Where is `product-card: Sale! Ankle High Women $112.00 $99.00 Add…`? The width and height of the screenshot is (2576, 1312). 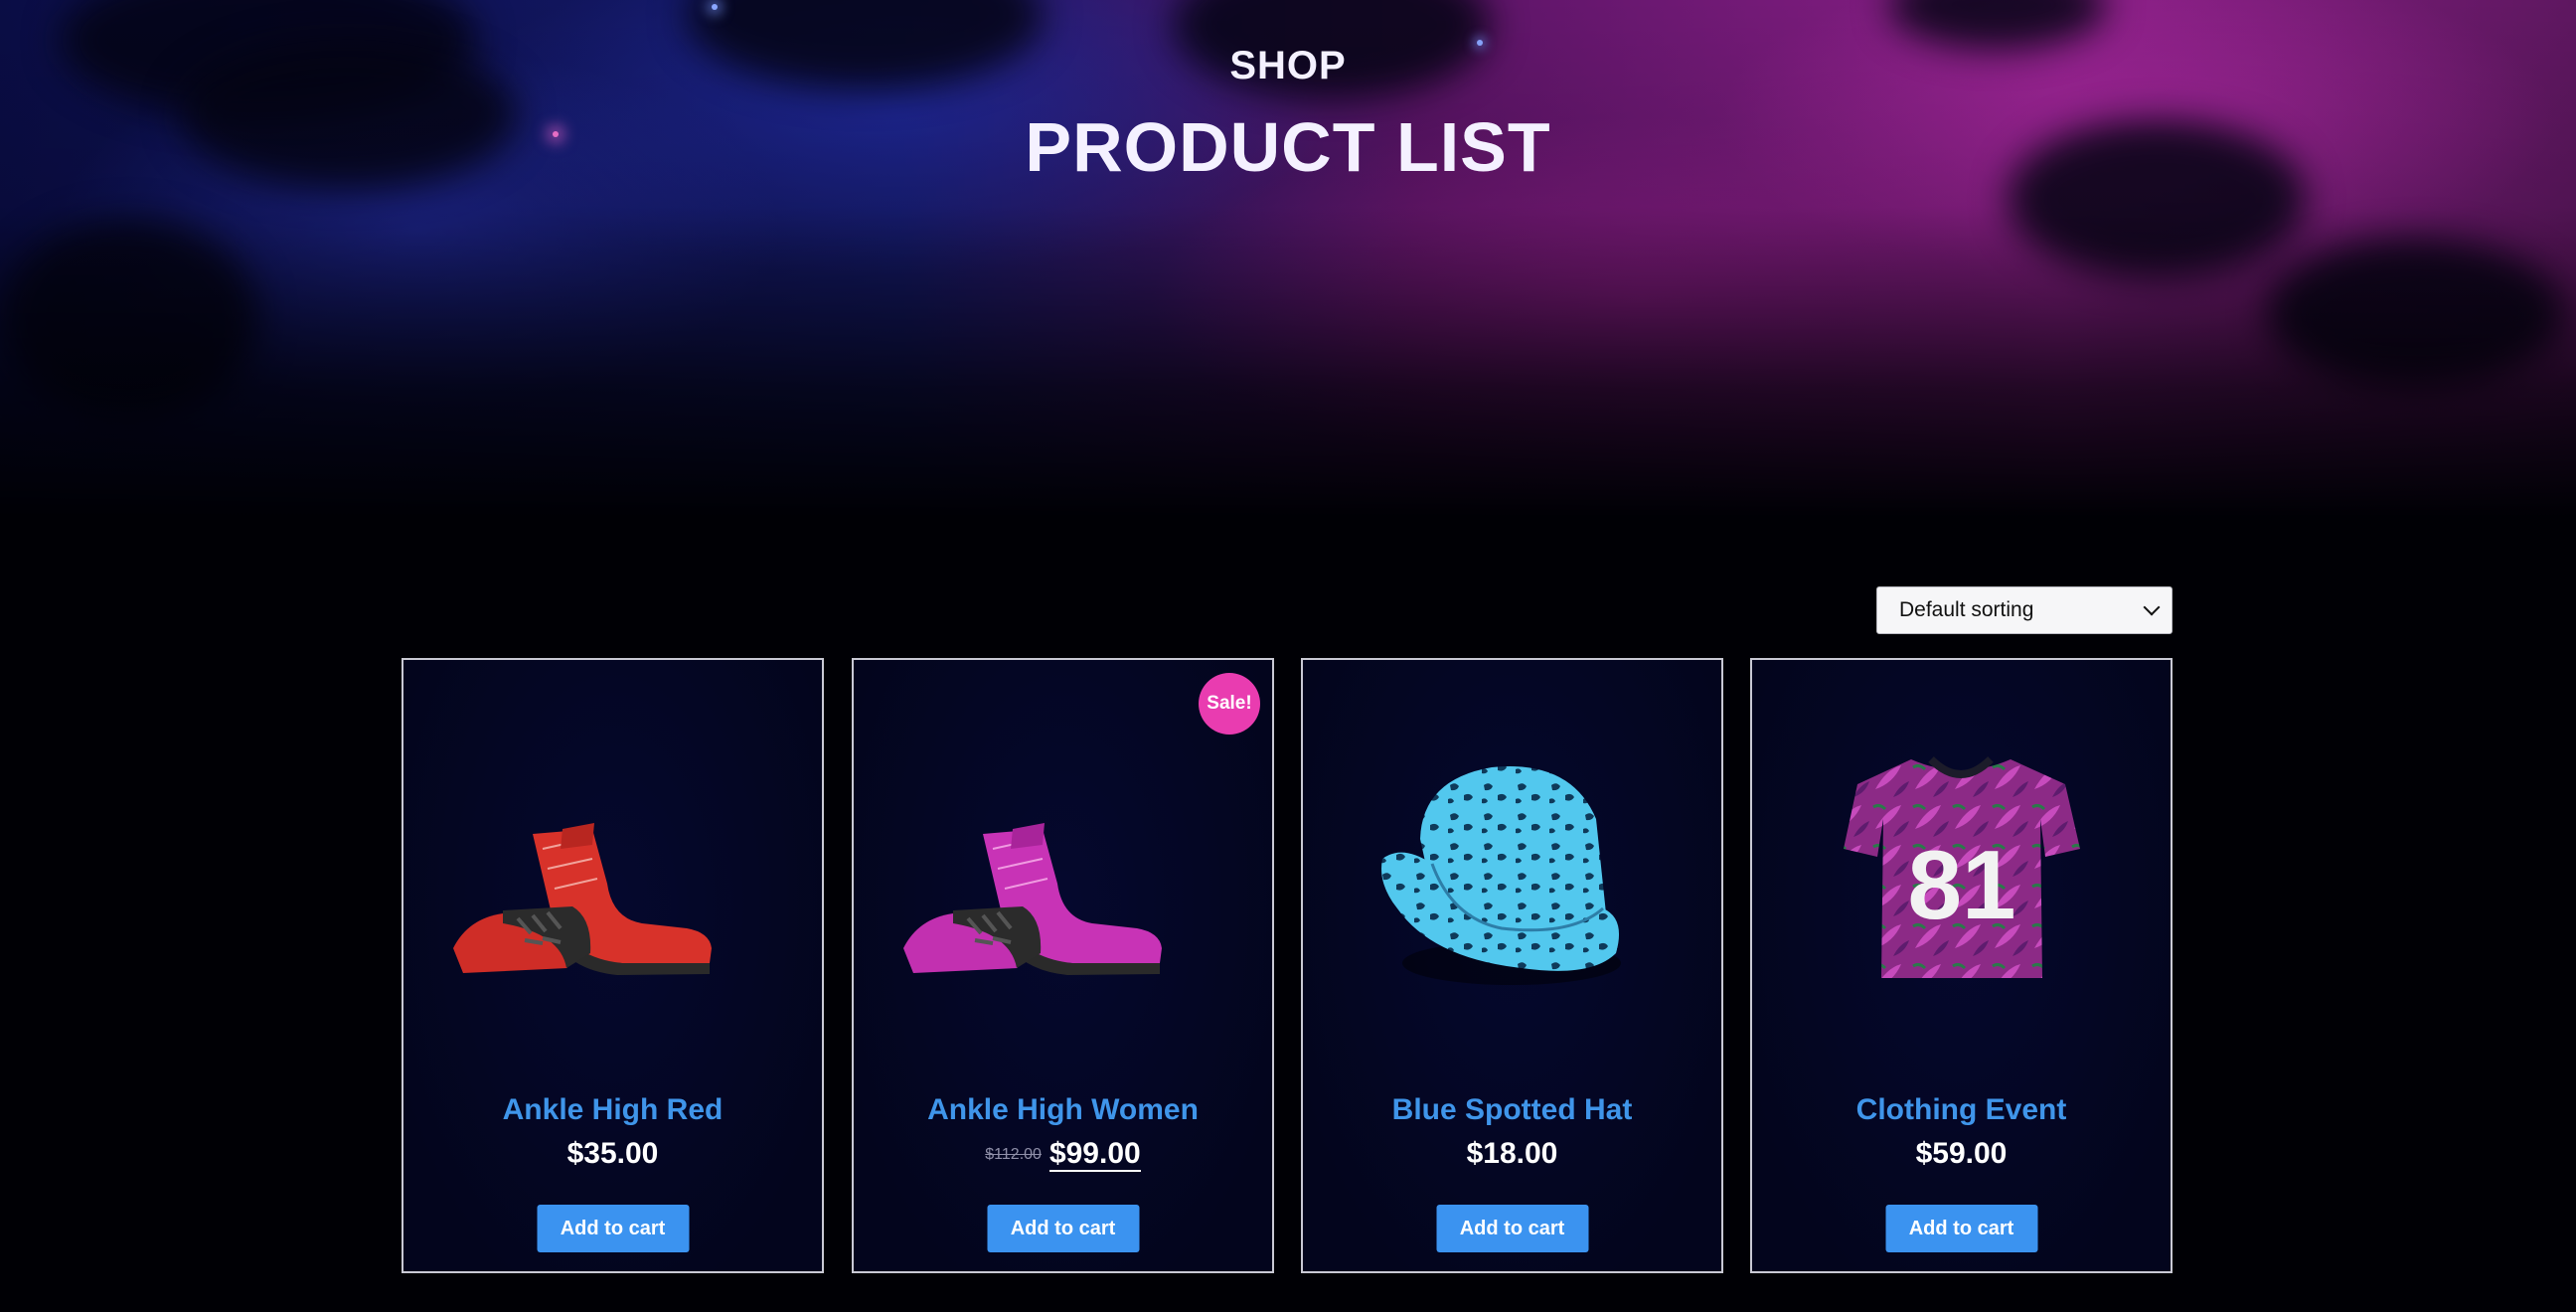 product-card: Sale! Ankle High Women $112.00 $99.00 Add… is located at coordinates (1063, 965).